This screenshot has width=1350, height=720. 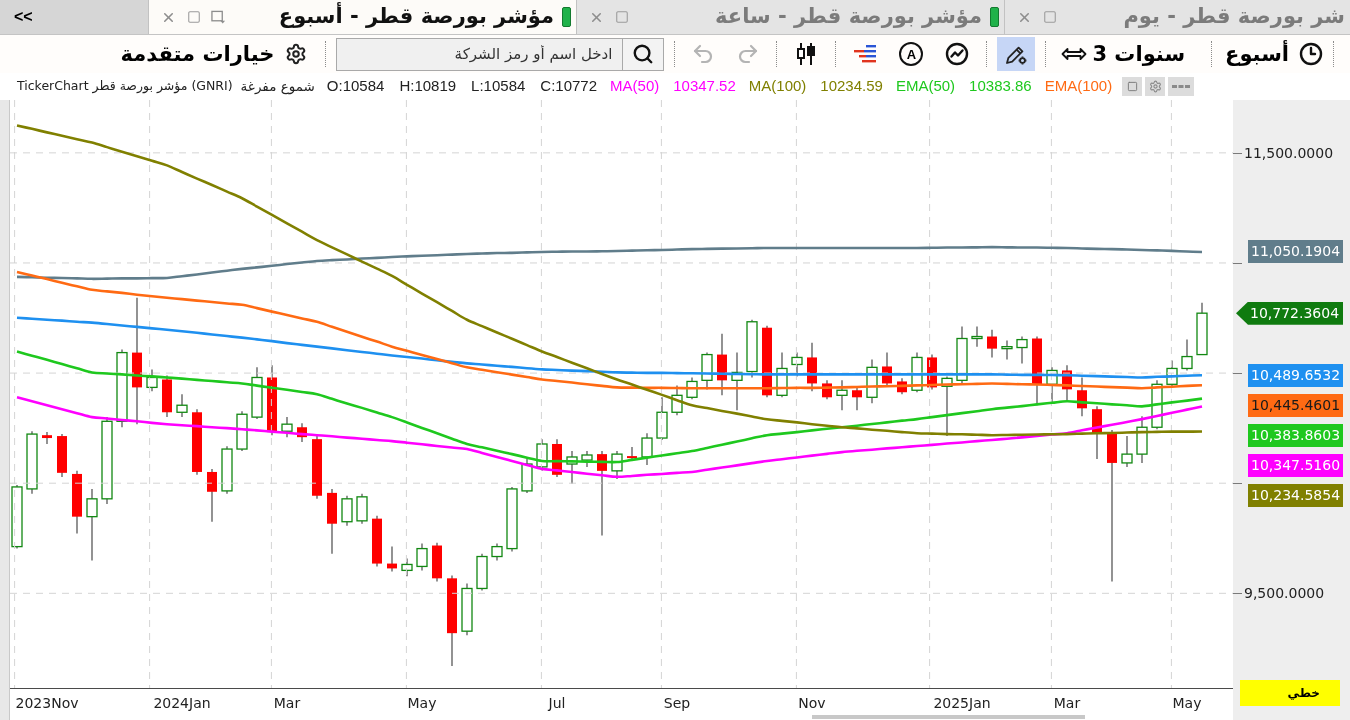 I want to click on double-arrow-icon, so click(x=1074, y=54).